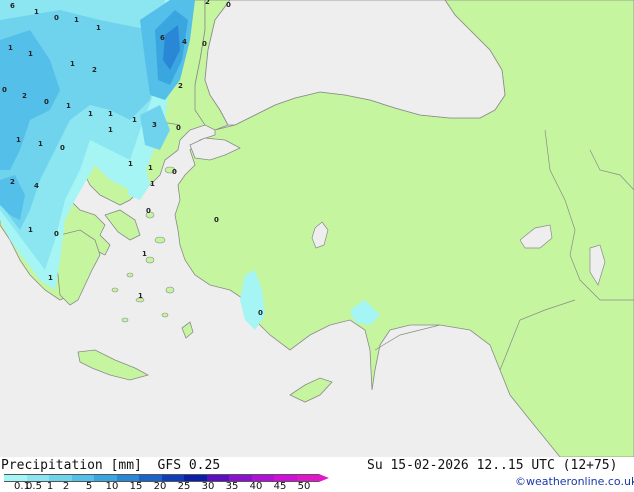 This screenshot has height=492, width=634. Describe the element at coordinates (280, 486) in the screenshot. I see `legend-tick-label: 45` at that location.